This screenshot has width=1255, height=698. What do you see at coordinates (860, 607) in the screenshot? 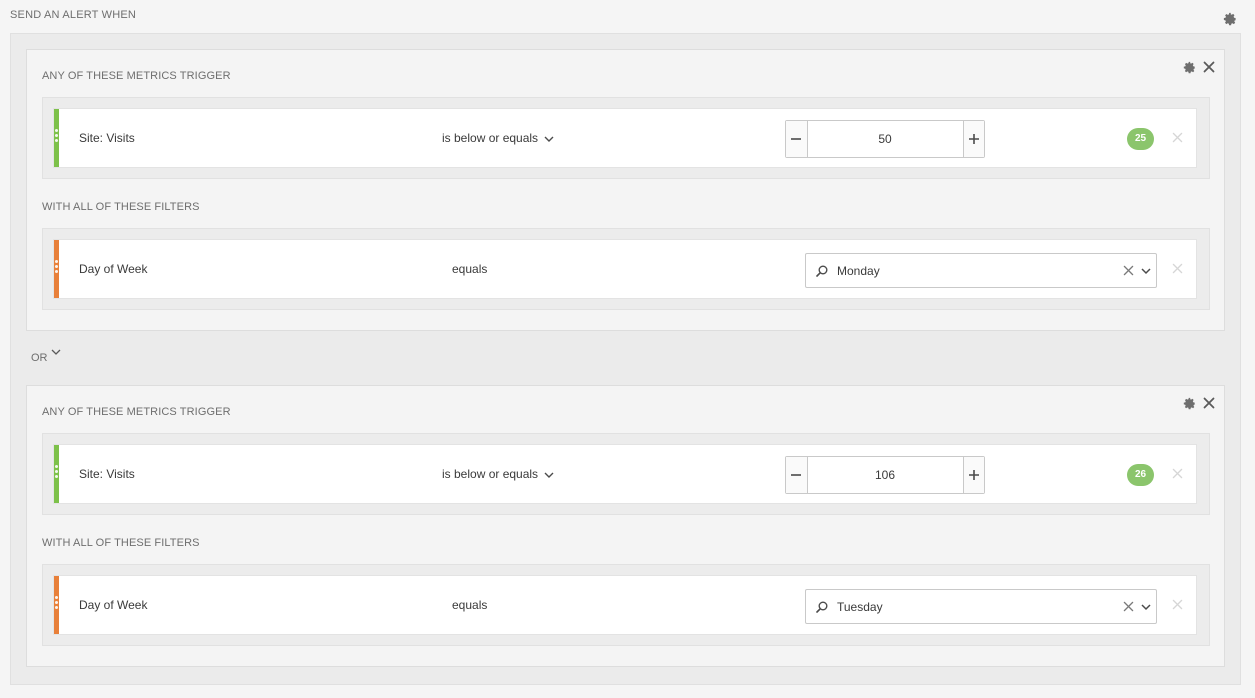
I see `filter-value: Tuesday` at bounding box center [860, 607].